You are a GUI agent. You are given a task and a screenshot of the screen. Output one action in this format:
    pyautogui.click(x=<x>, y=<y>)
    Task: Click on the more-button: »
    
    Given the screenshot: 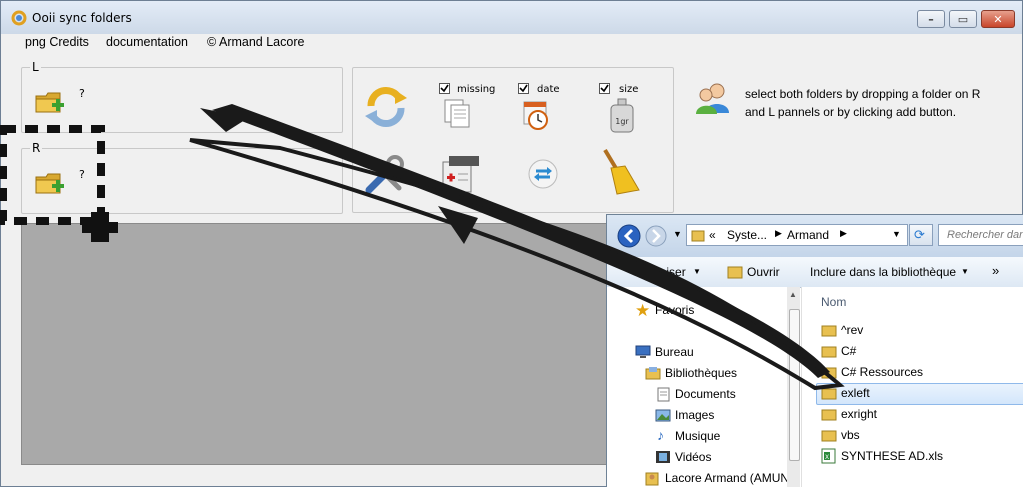 What is the action you would take?
    pyautogui.click(x=995, y=270)
    